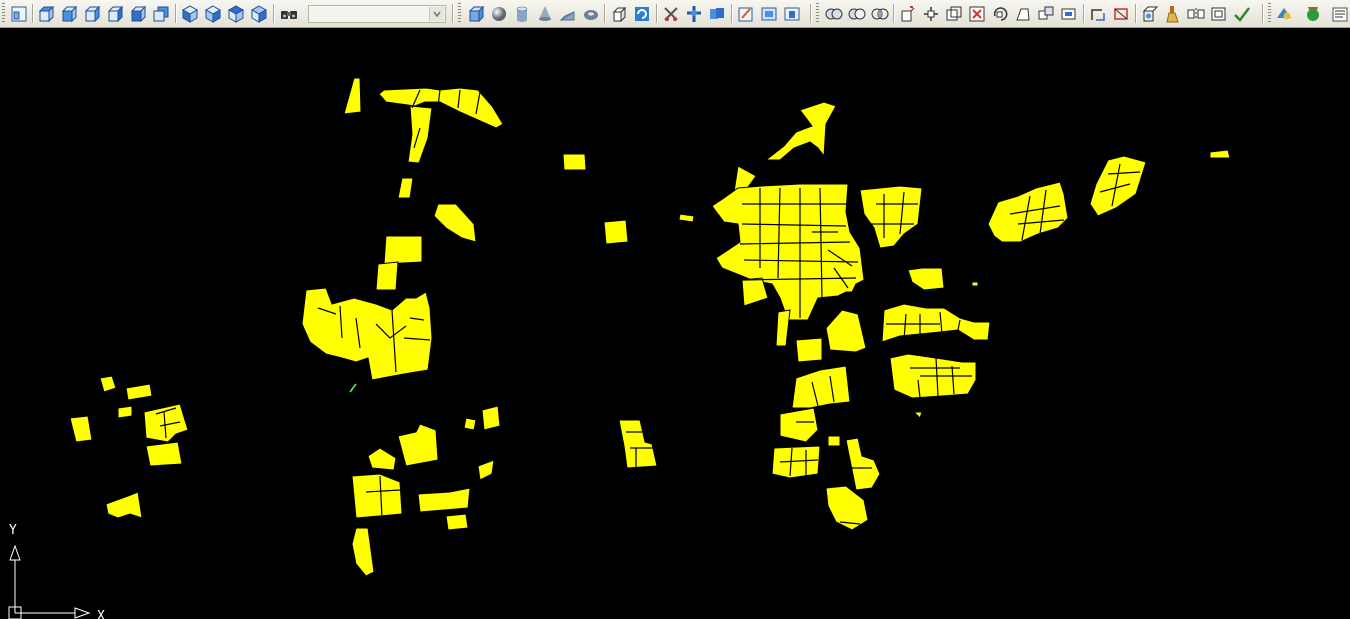 This screenshot has width=1350, height=619. Describe the element at coordinates (13, 530) in the screenshot. I see `ucs-y-label: Y` at that location.